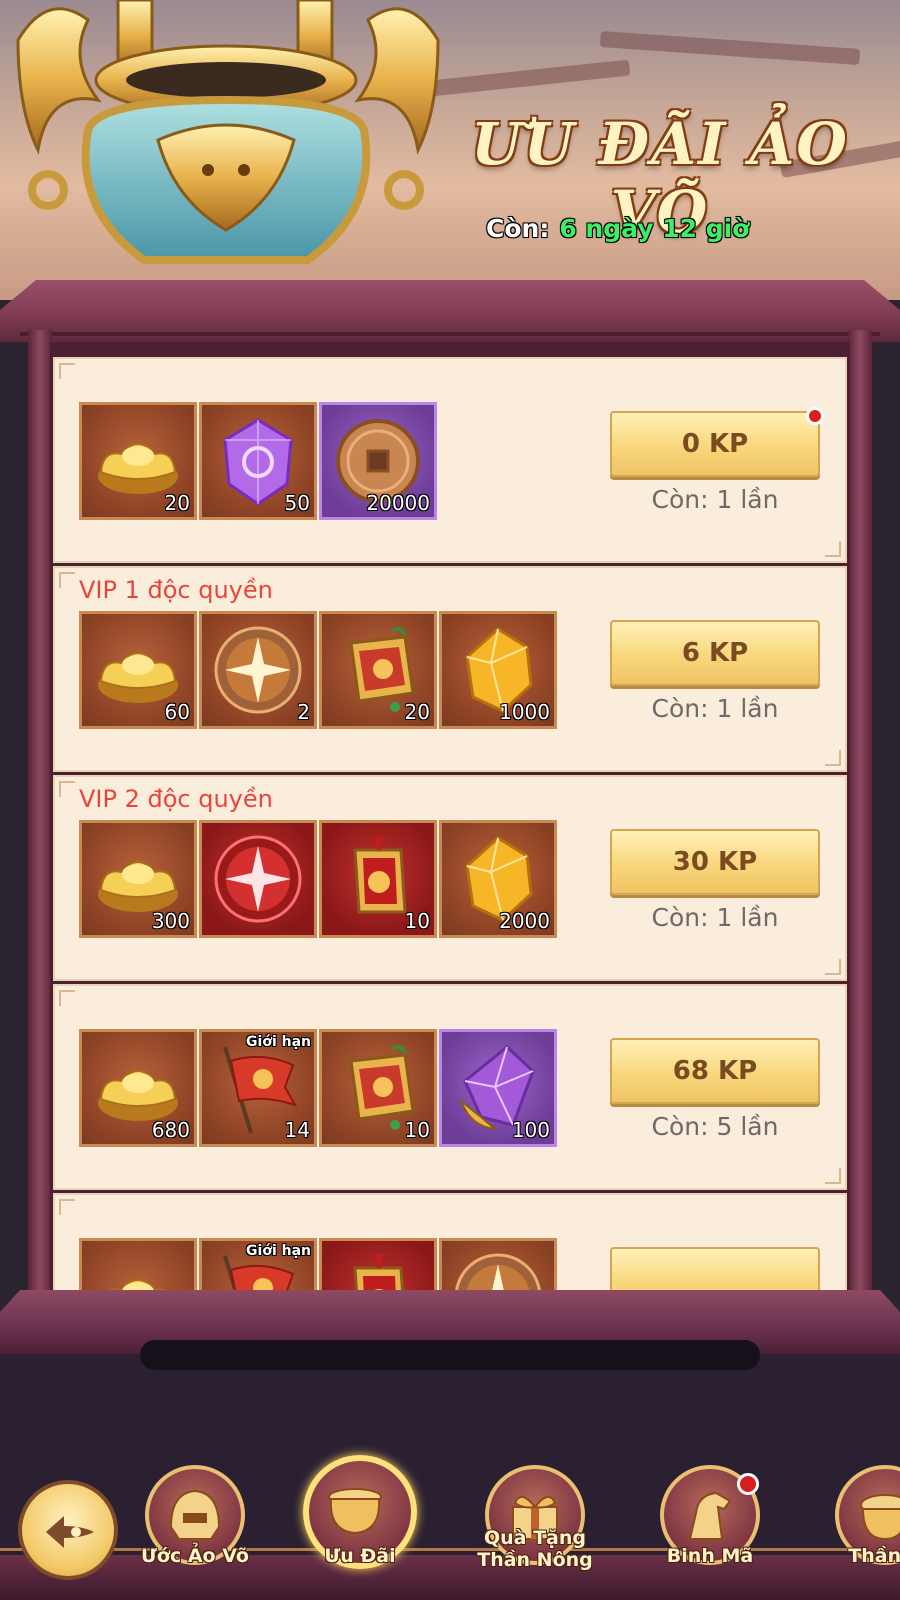  Describe the element at coordinates (379, 1273) in the screenshot. I see `red-token-tablet-icon` at that location.